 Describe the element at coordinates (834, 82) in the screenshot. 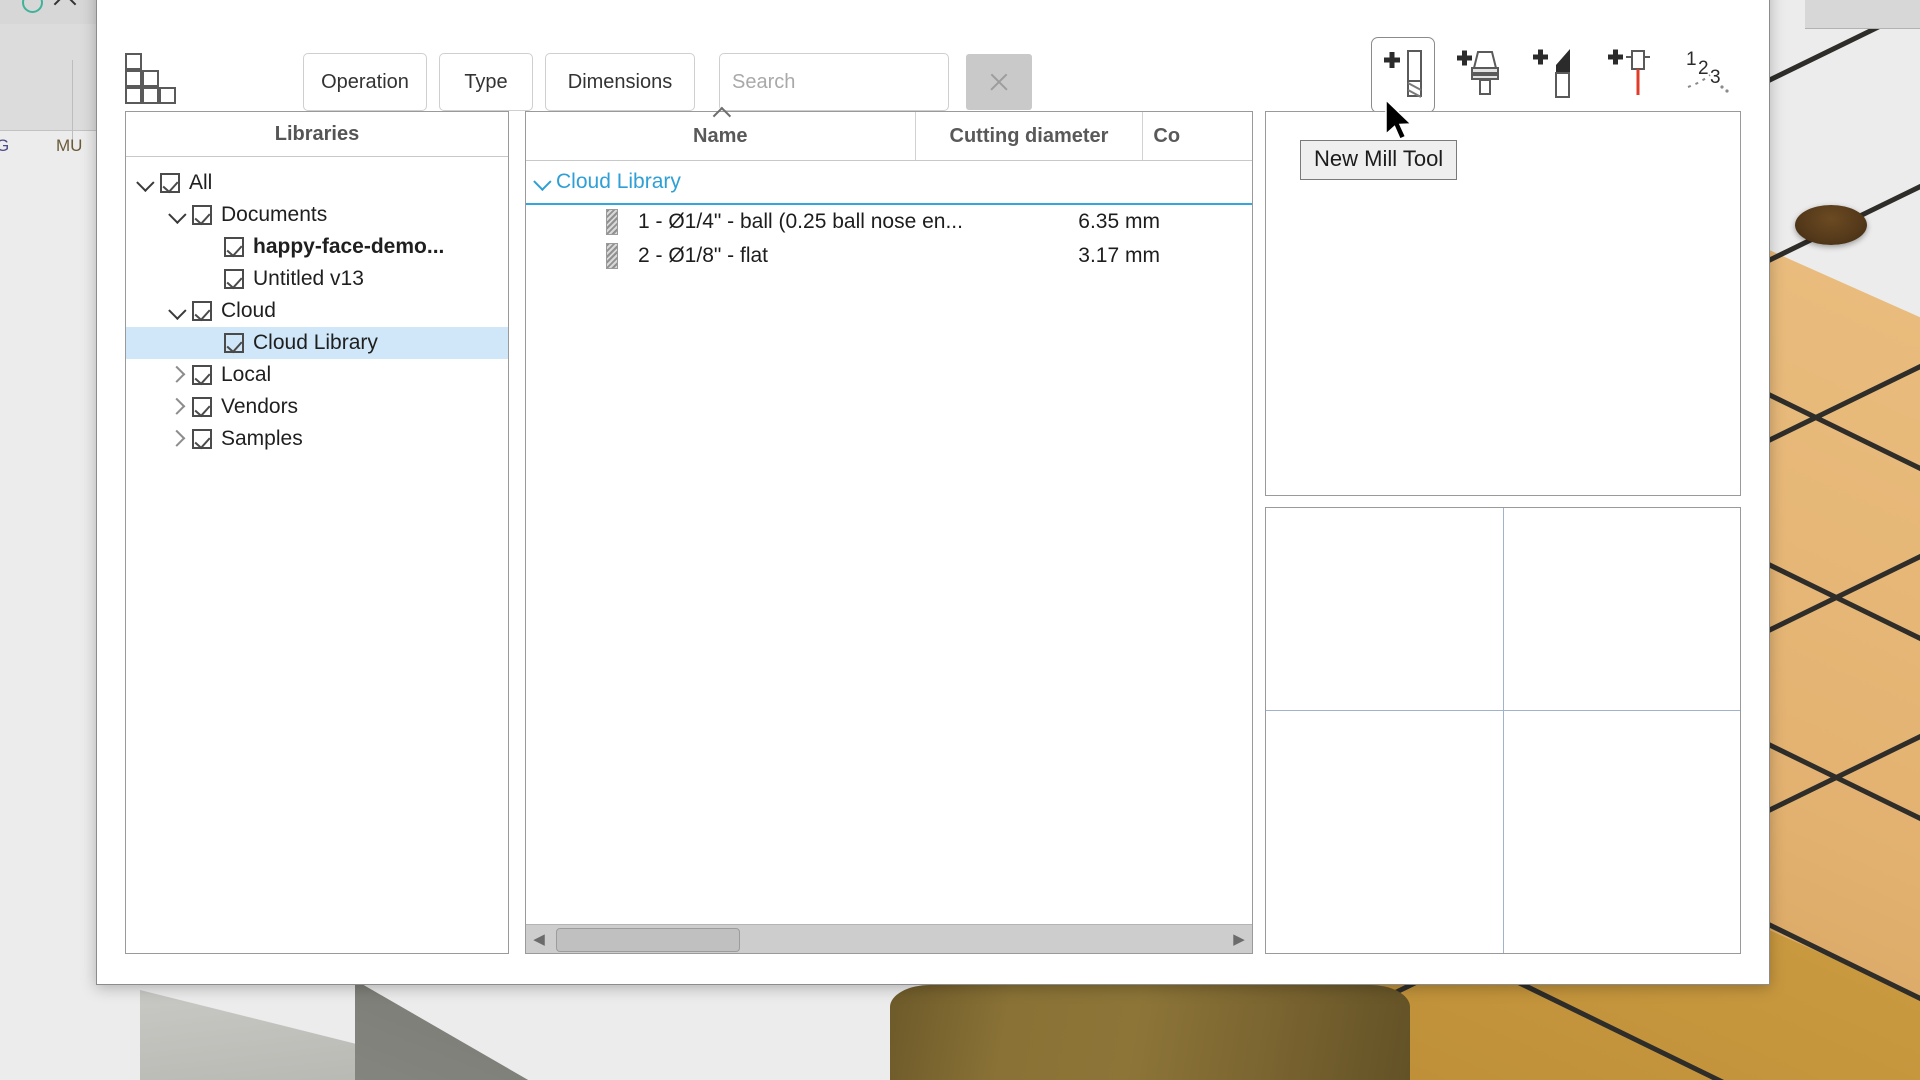

I see `search-input` at that location.